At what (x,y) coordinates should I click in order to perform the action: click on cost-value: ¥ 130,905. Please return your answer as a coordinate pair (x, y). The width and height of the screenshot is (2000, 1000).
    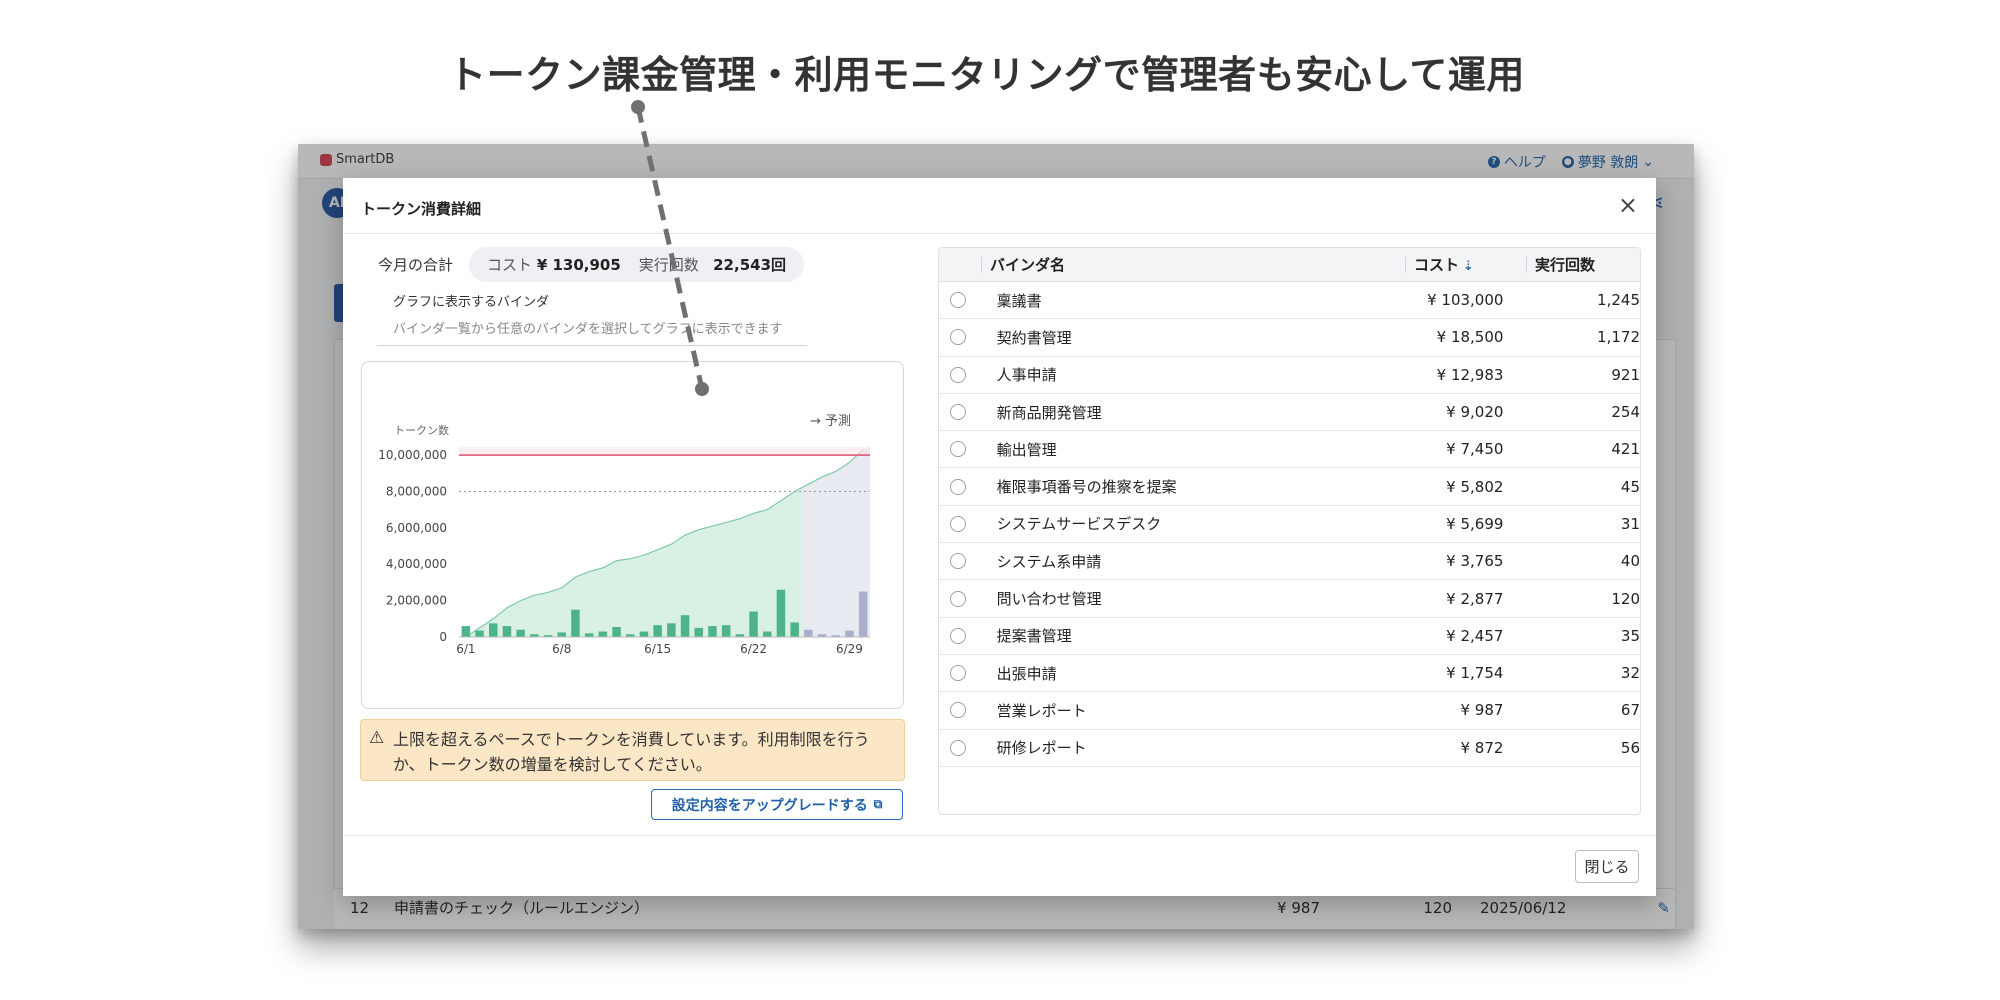
    Looking at the image, I should click on (578, 265).